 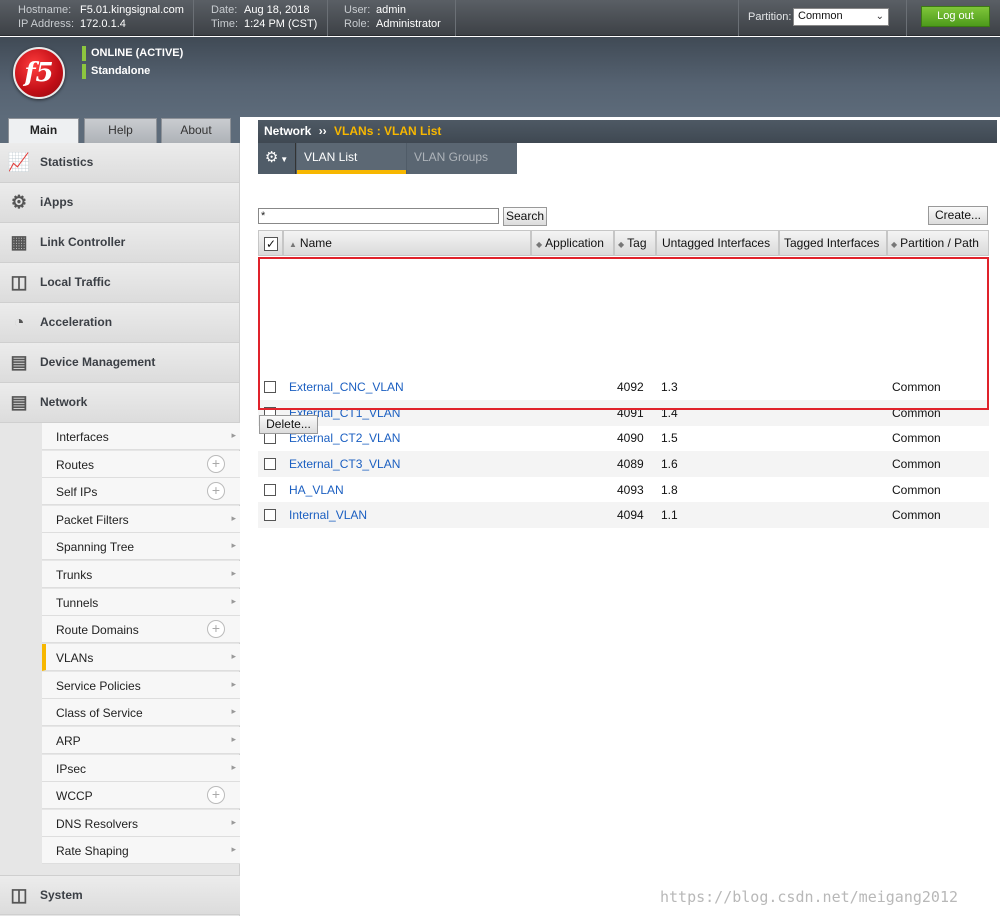 I want to click on sidebar-subitem-dns-resolvers: DNS Resolvers ▸, so click(x=141, y=823).